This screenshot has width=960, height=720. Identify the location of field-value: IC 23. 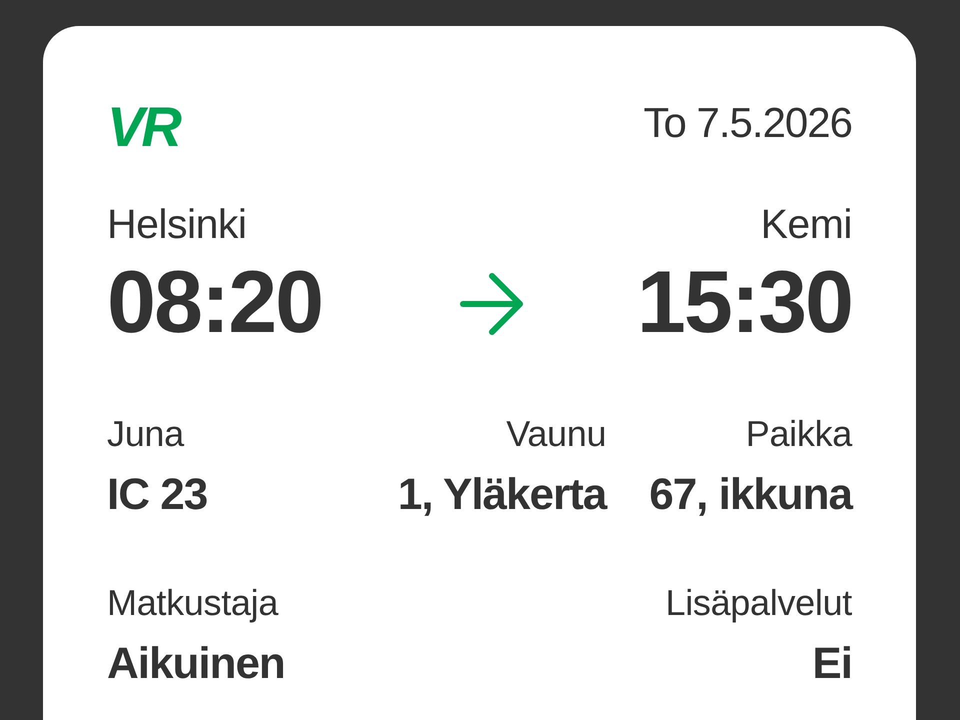
(157, 495).